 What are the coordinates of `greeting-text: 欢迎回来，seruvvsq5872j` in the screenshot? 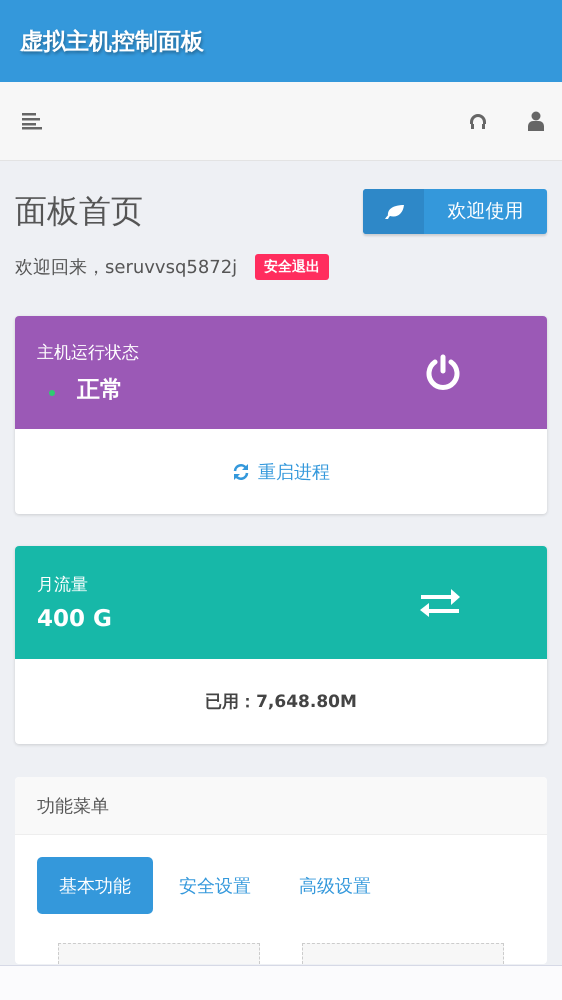 It's located at (126, 267).